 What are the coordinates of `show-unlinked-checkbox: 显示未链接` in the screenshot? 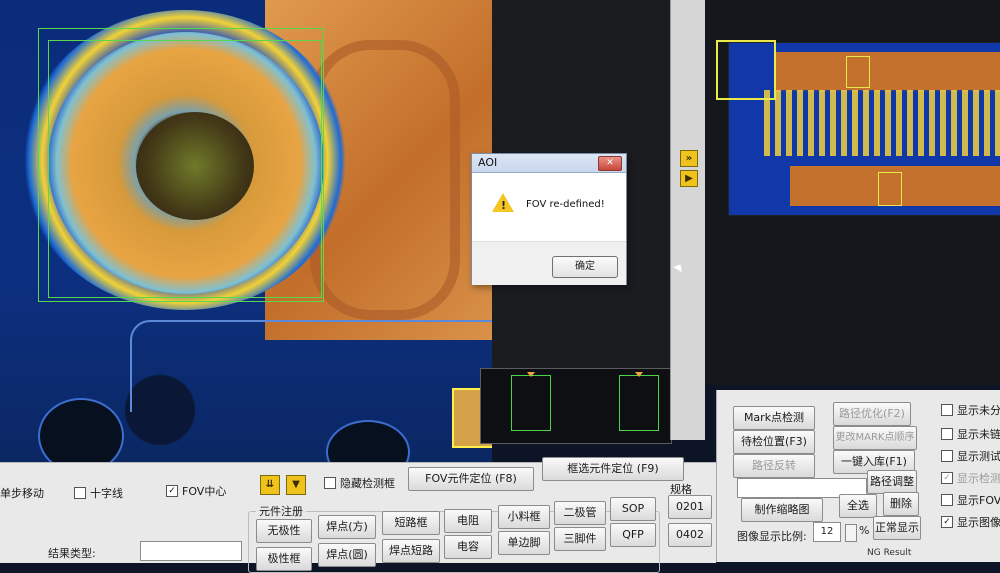 It's located at (970, 434).